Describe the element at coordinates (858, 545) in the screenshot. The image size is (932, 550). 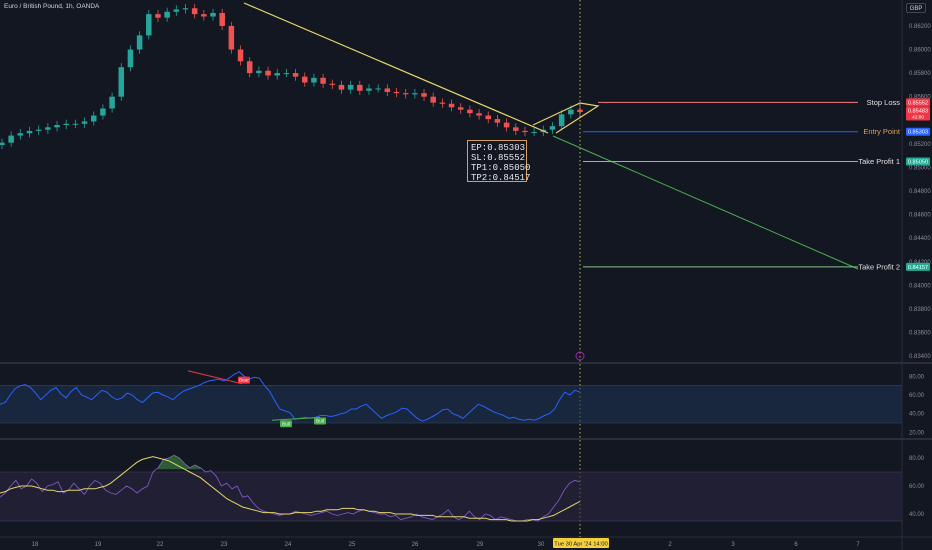
I see `time-tick-label: 7` at that location.